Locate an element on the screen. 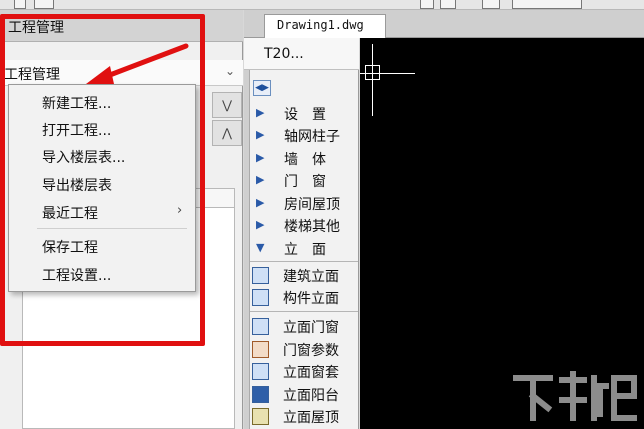 Image resolution: width=644 pixels, height=429 pixels. document-tab-label: Drawing1.dwg is located at coordinates (320, 25).